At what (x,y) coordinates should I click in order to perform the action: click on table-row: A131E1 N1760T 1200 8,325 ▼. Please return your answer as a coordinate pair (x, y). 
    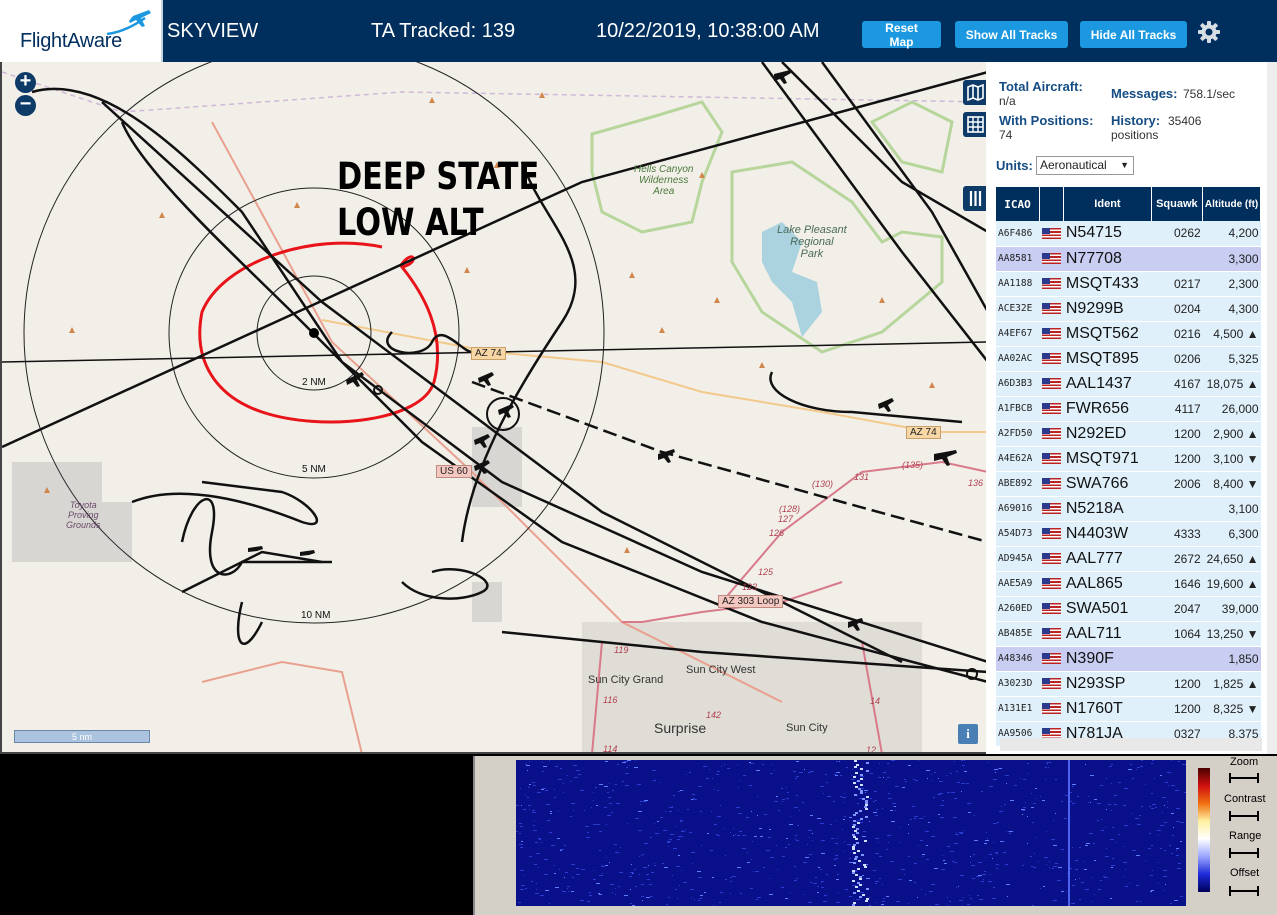
    Looking at the image, I should click on (1128, 709).